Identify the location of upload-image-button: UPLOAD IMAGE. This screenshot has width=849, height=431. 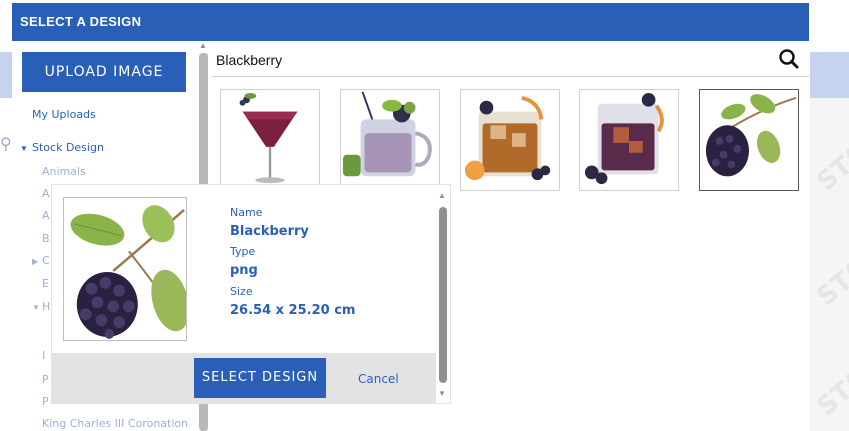
(104, 72).